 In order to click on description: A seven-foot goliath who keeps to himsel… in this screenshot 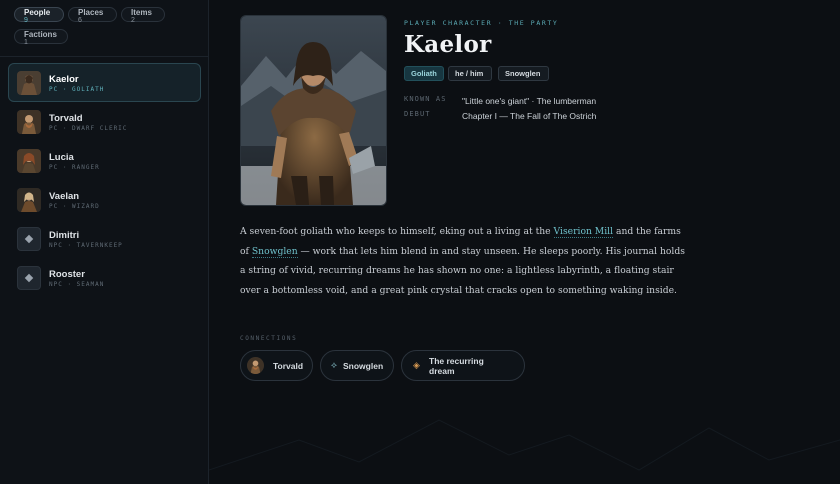, I will do `click(465, 261)`.